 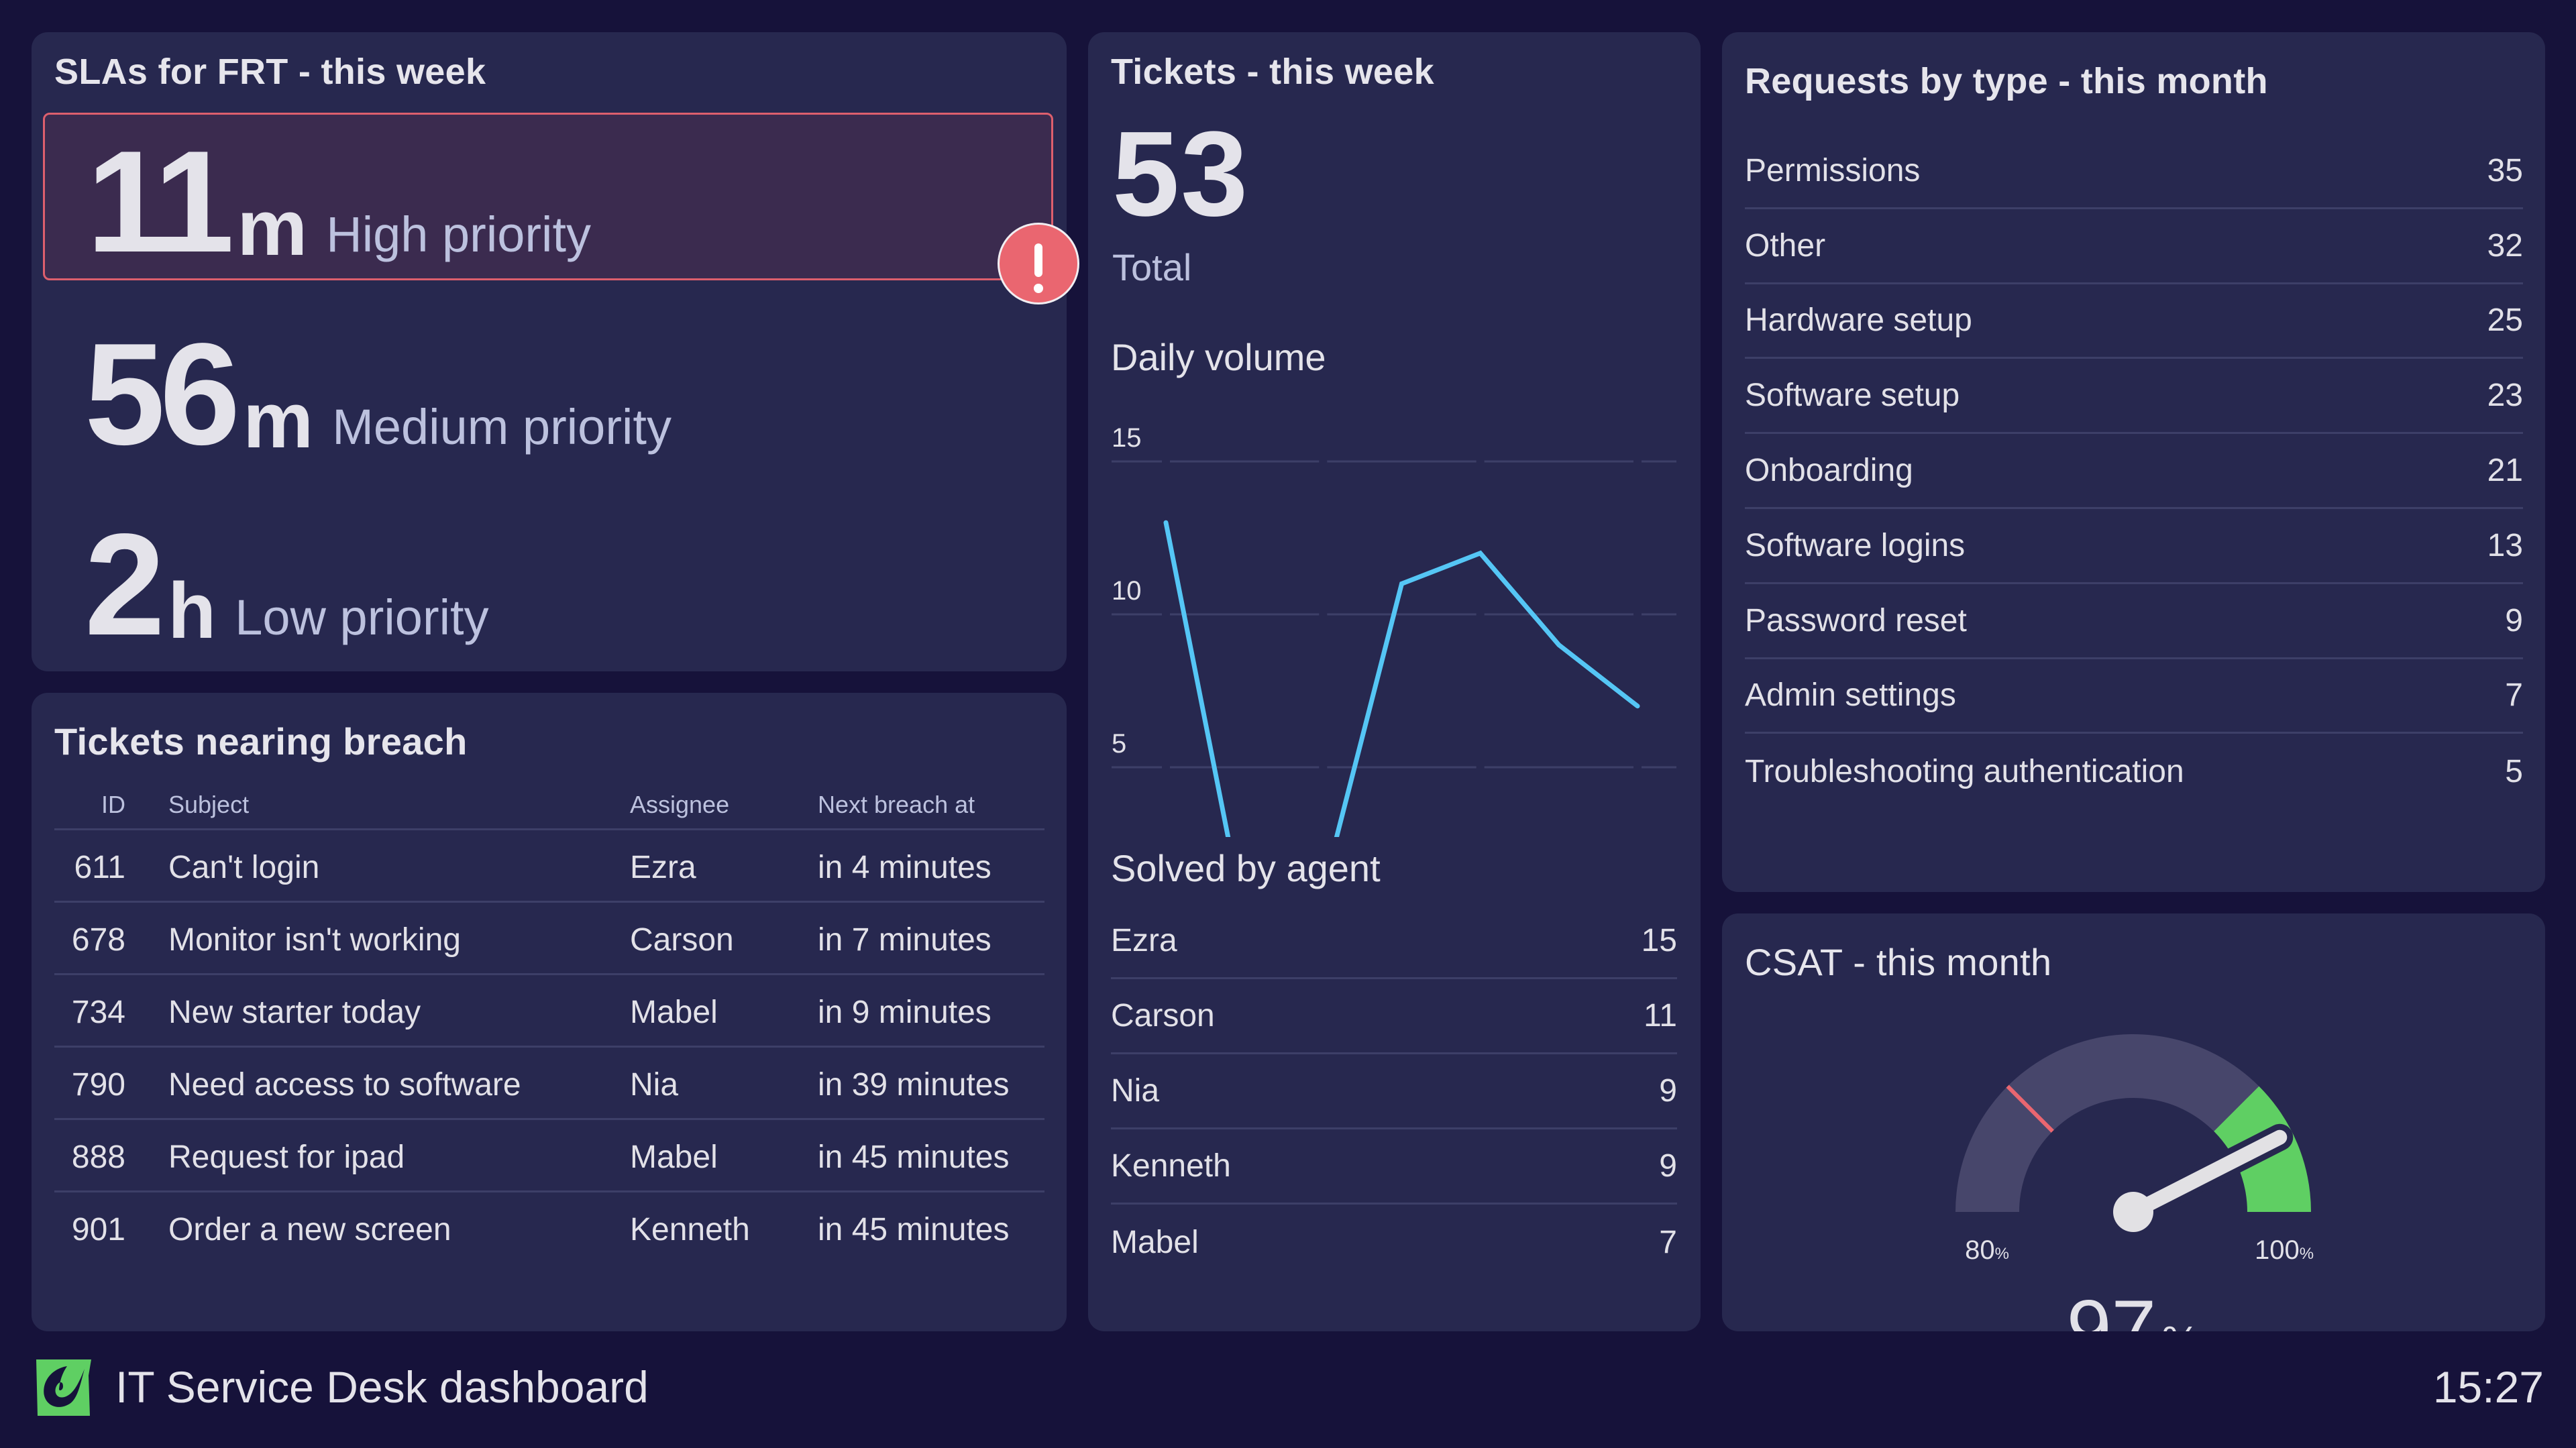 What do you see at coordinates (2488, 1387) in the screenshot?
I see `clock: 15:27` at bounding box center [2488, 1387].